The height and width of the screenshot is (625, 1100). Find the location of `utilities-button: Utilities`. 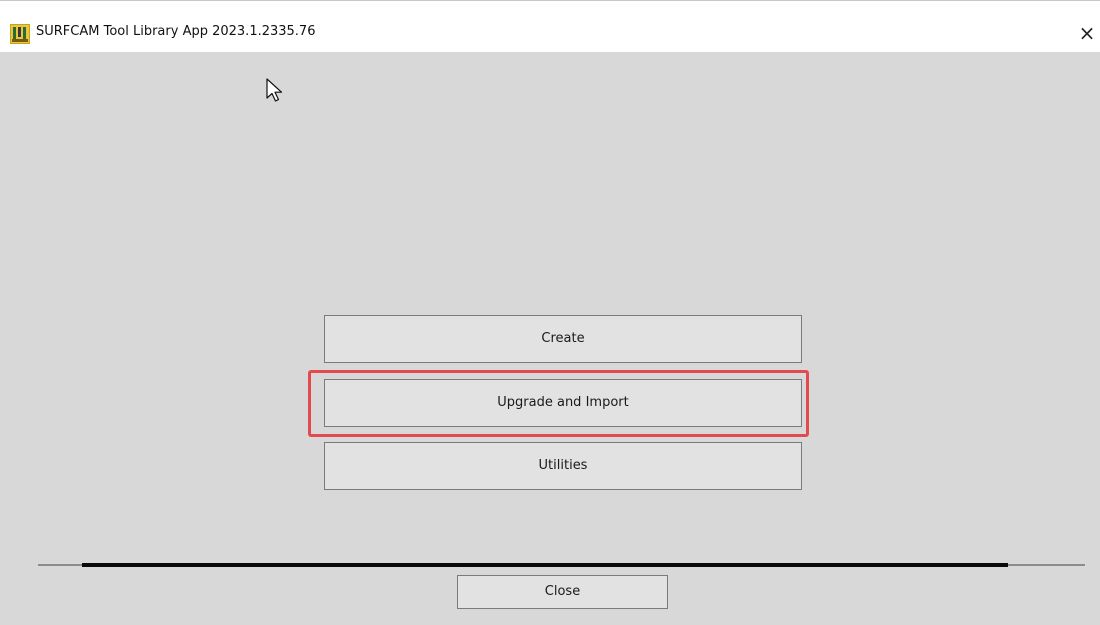

utilities-button: Utilities is located at coordinates (563, 466).